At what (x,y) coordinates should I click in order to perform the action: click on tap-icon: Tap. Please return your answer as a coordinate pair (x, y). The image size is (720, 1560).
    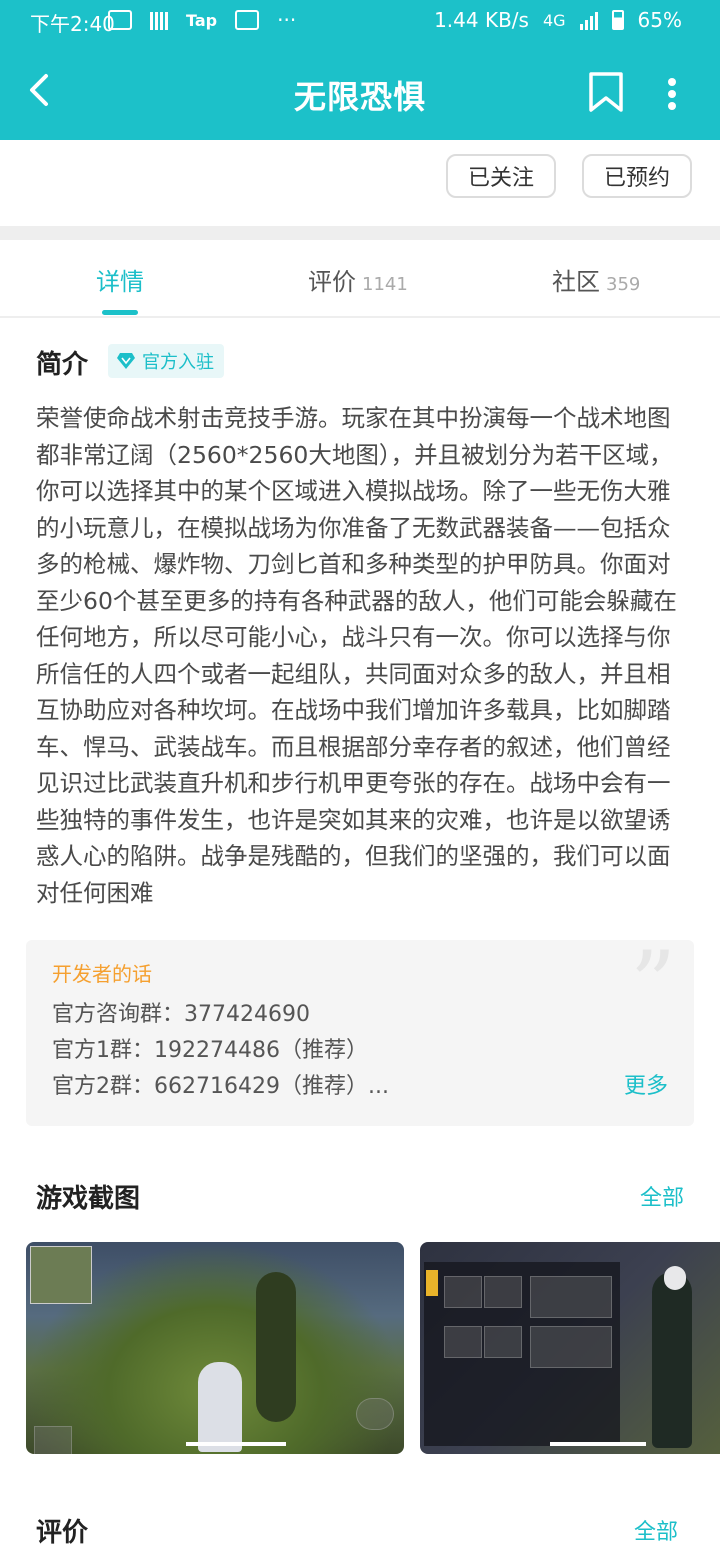
    Looking at the image, I should click on (202, 20).